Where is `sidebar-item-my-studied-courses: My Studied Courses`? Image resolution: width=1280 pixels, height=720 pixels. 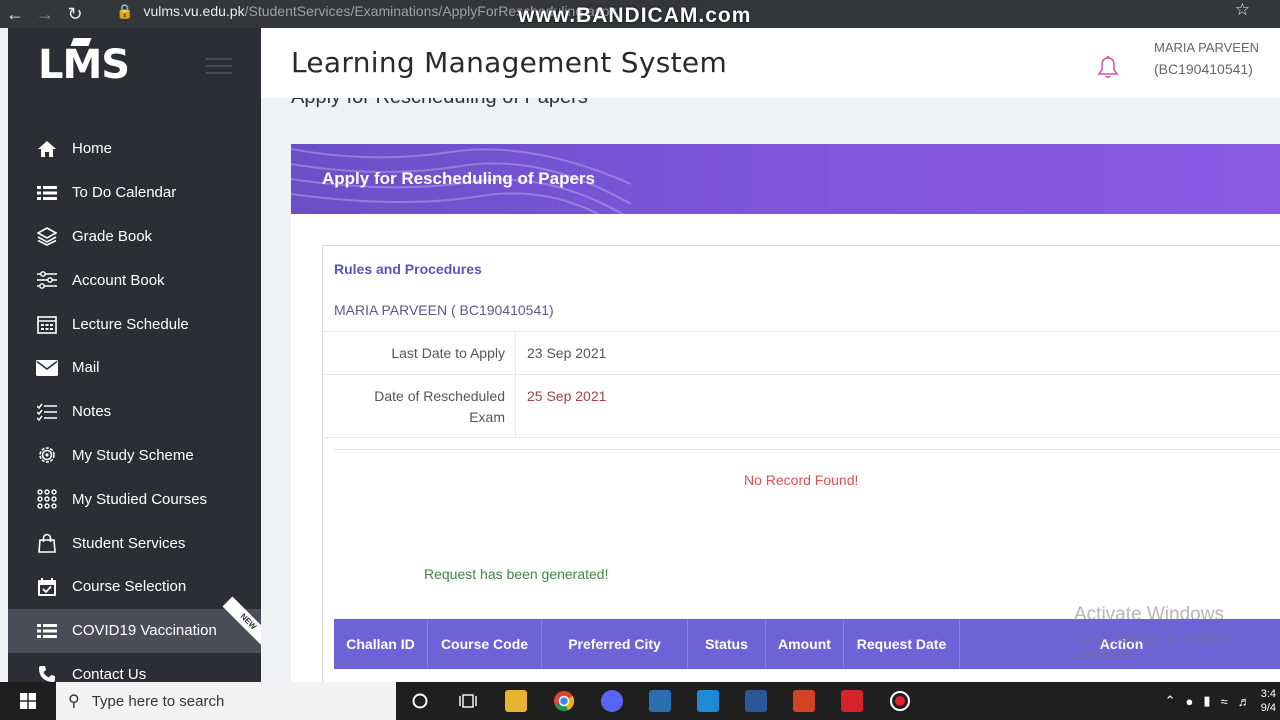 sidebar-item-my-studied-courses: My Studied Courses is located at coordinates (134, 499).